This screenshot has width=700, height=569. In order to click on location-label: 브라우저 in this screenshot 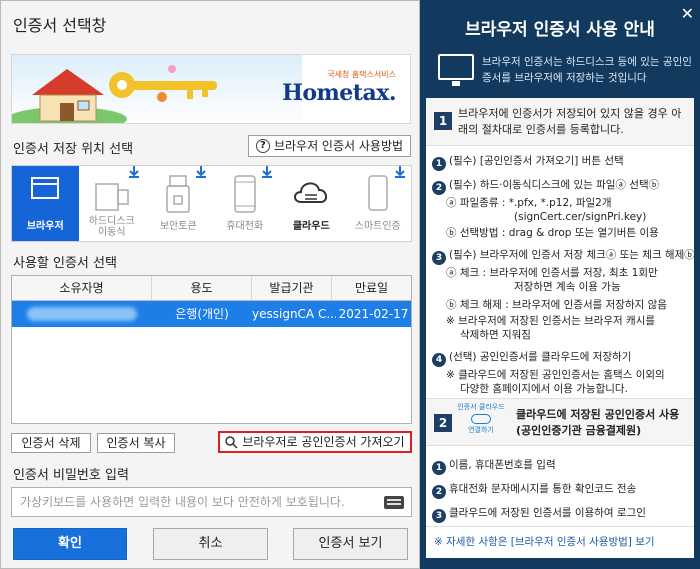, I will do `click(45, 226)`.